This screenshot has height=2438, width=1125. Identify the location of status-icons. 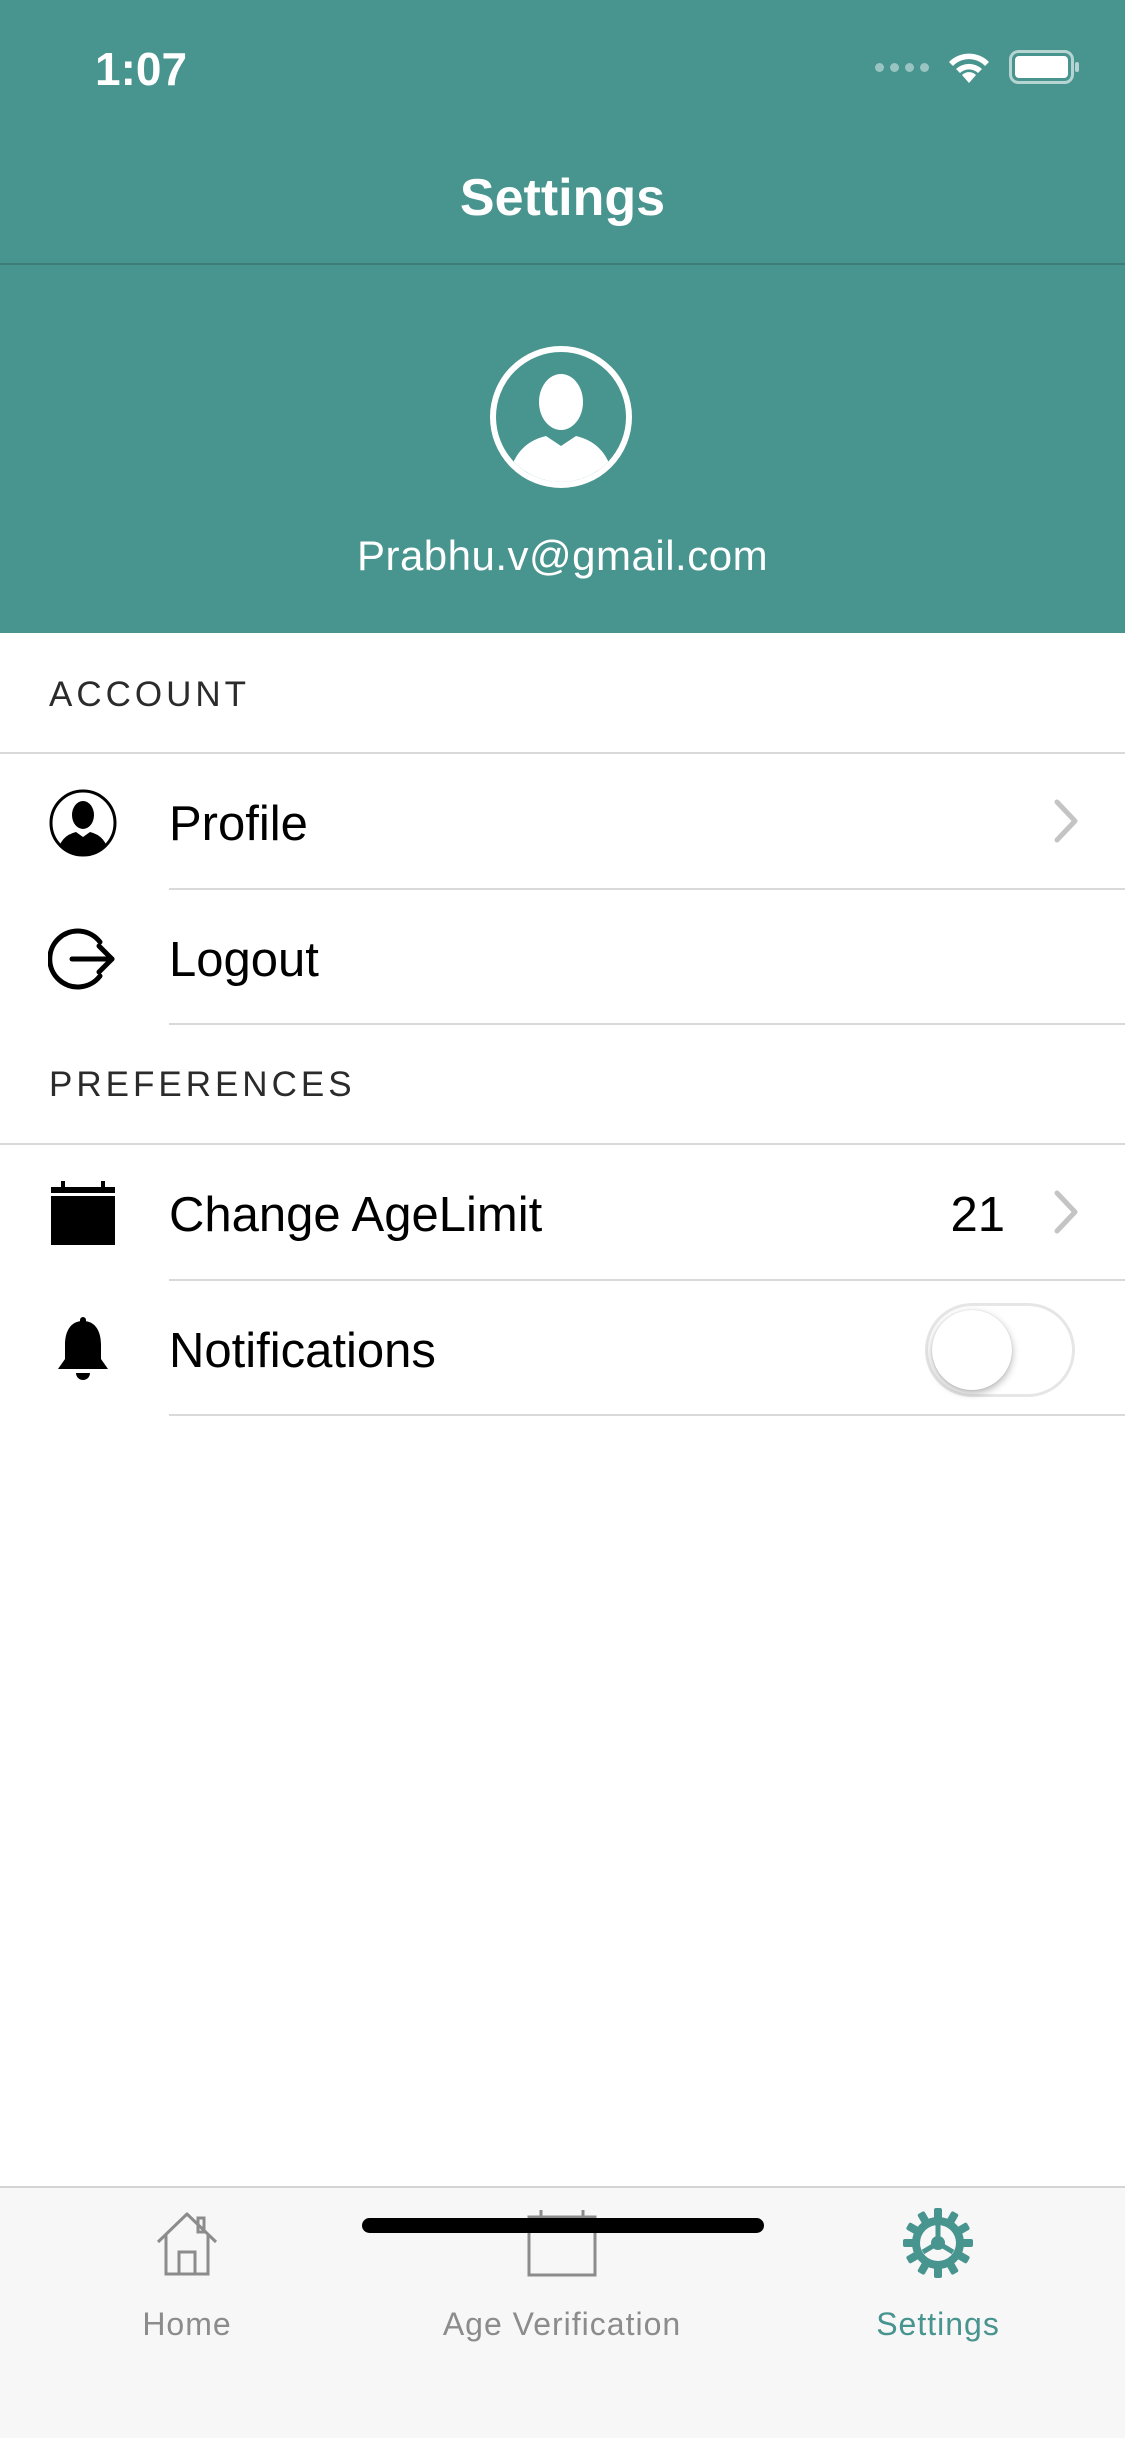
(978, 67).